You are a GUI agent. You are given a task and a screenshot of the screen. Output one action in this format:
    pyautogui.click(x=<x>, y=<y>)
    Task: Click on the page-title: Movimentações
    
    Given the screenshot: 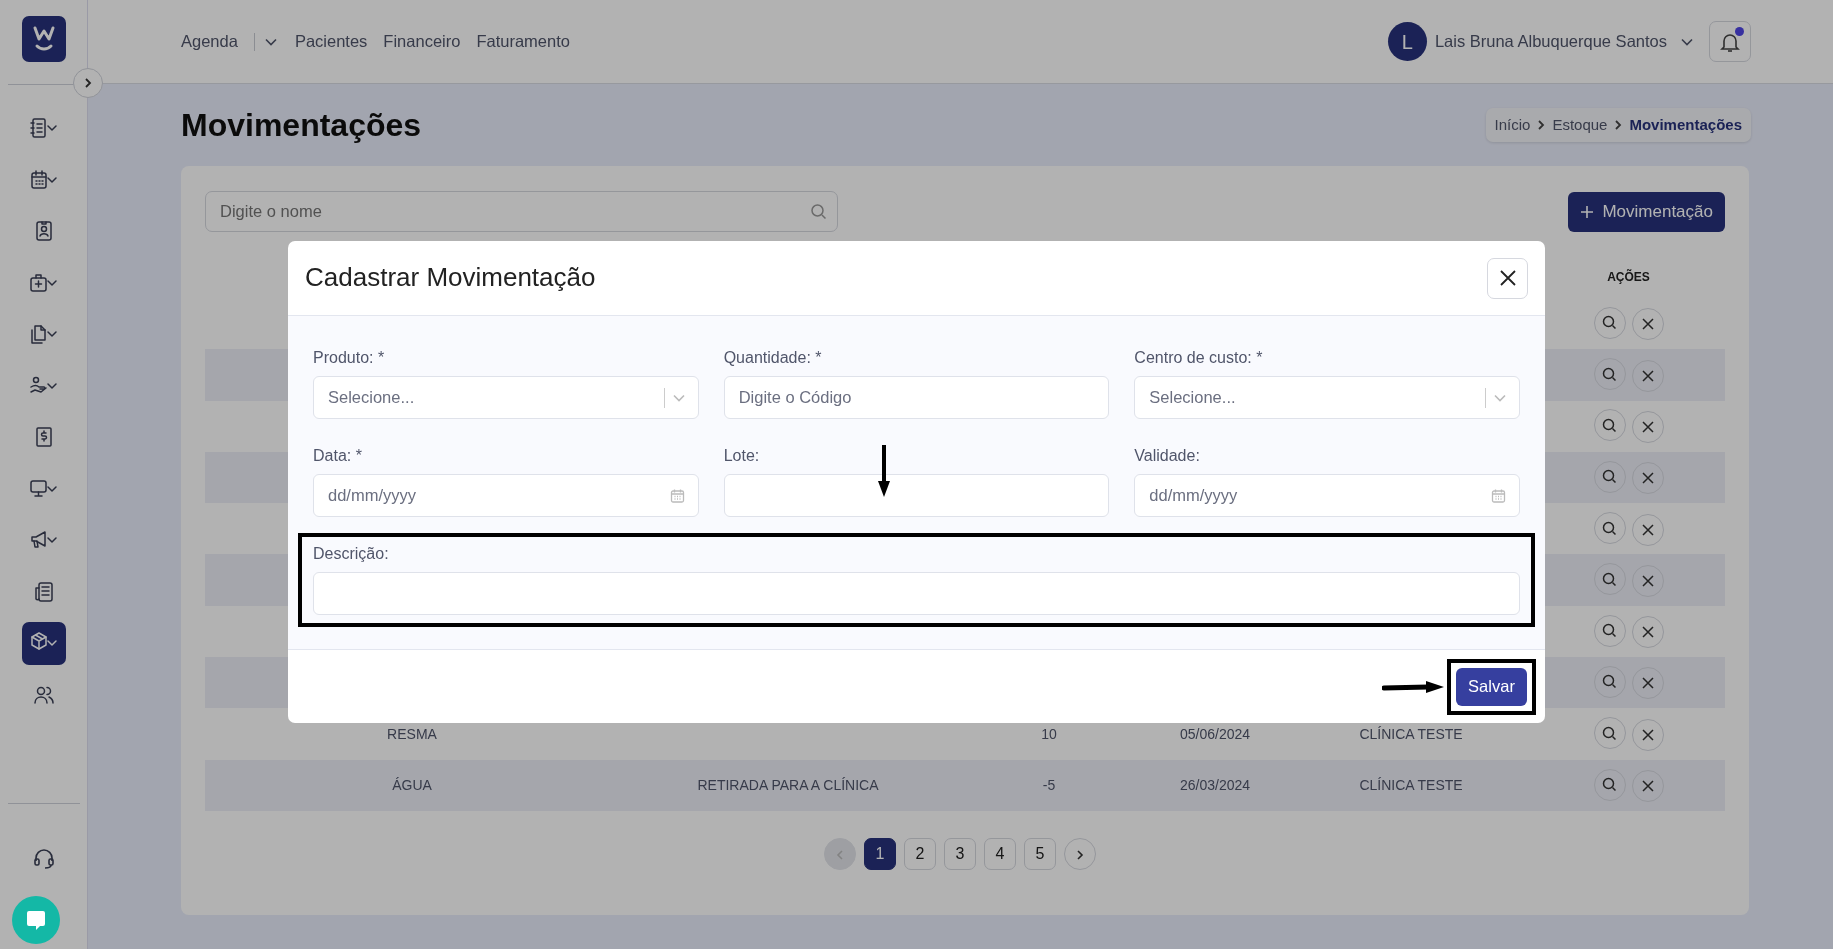 What is the action you would take?
    pyautogui.click(x=301, y=125)
    